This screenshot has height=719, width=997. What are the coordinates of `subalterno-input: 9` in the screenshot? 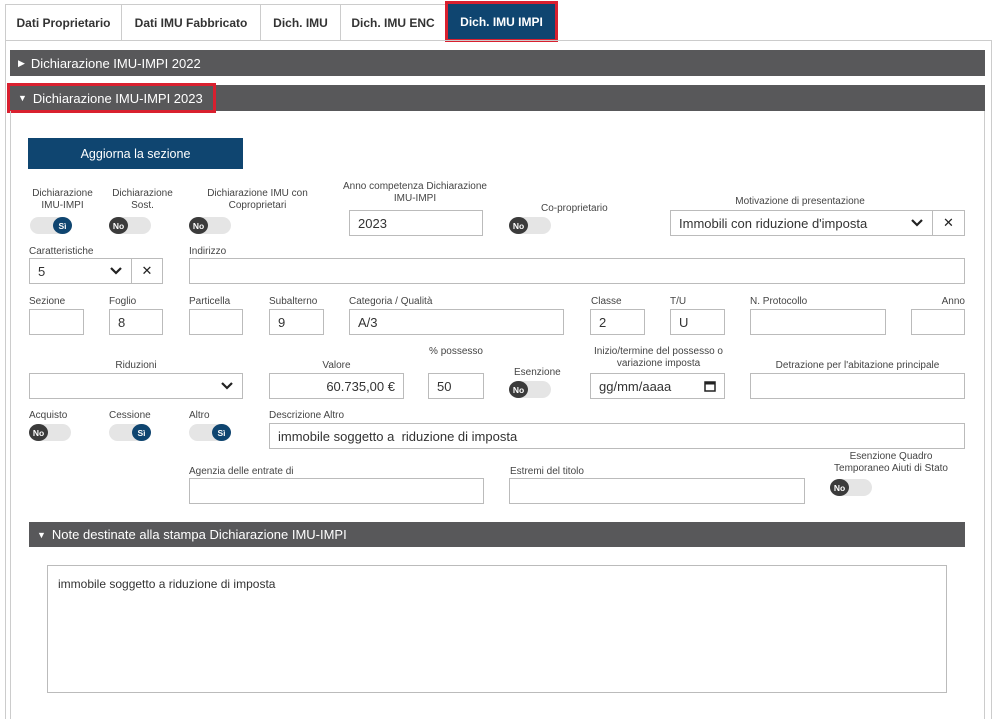 It's located at (296, 322).